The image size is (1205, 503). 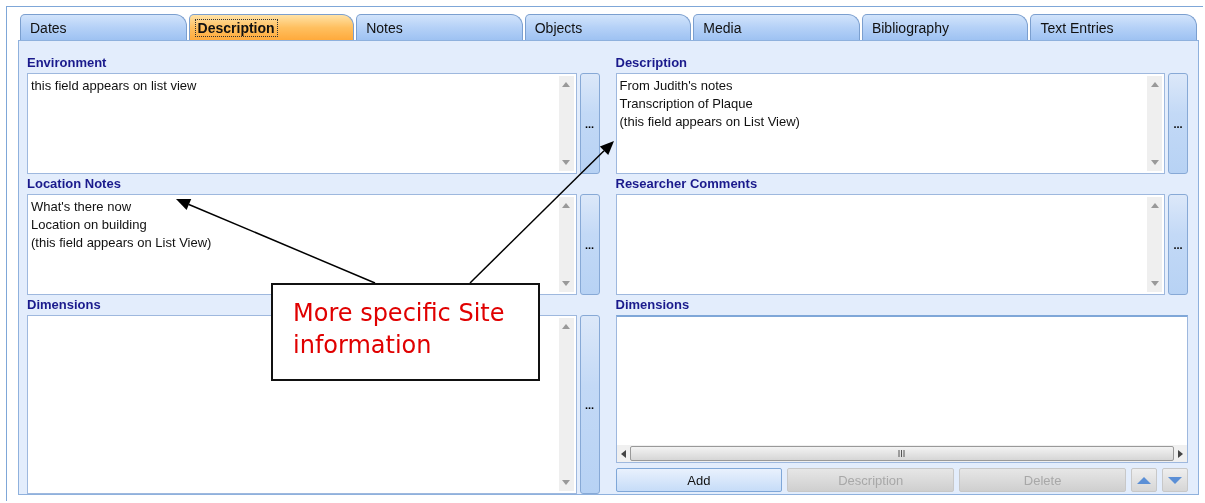 I want to click on horizontal-scrollbar, so click(x=901, y=453).